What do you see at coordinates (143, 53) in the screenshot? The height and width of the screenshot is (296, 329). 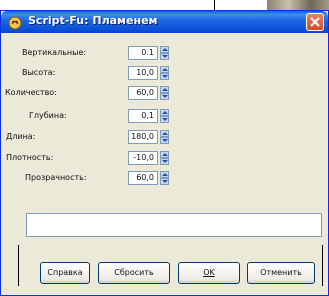 I see `param-field-vertical: 0.1` at bounding box center [143, 53].